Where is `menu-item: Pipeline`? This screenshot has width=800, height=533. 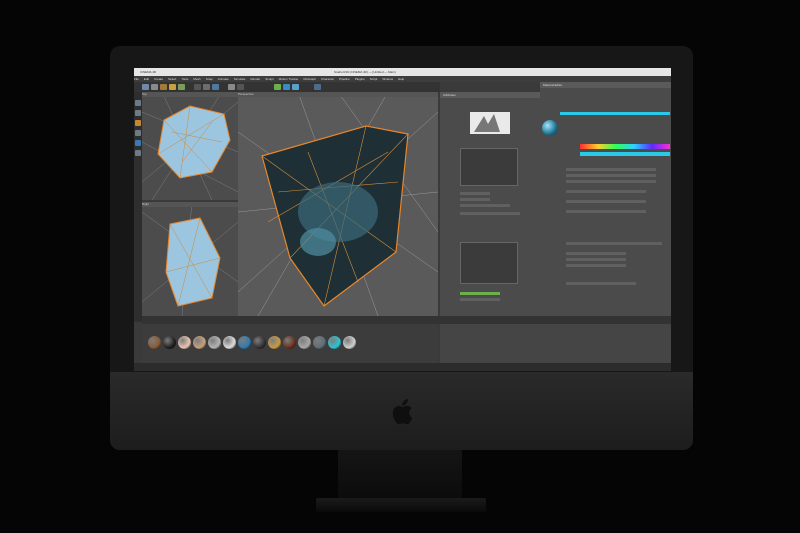
menu-item: Pipeline is located at coordinates (344, 79).